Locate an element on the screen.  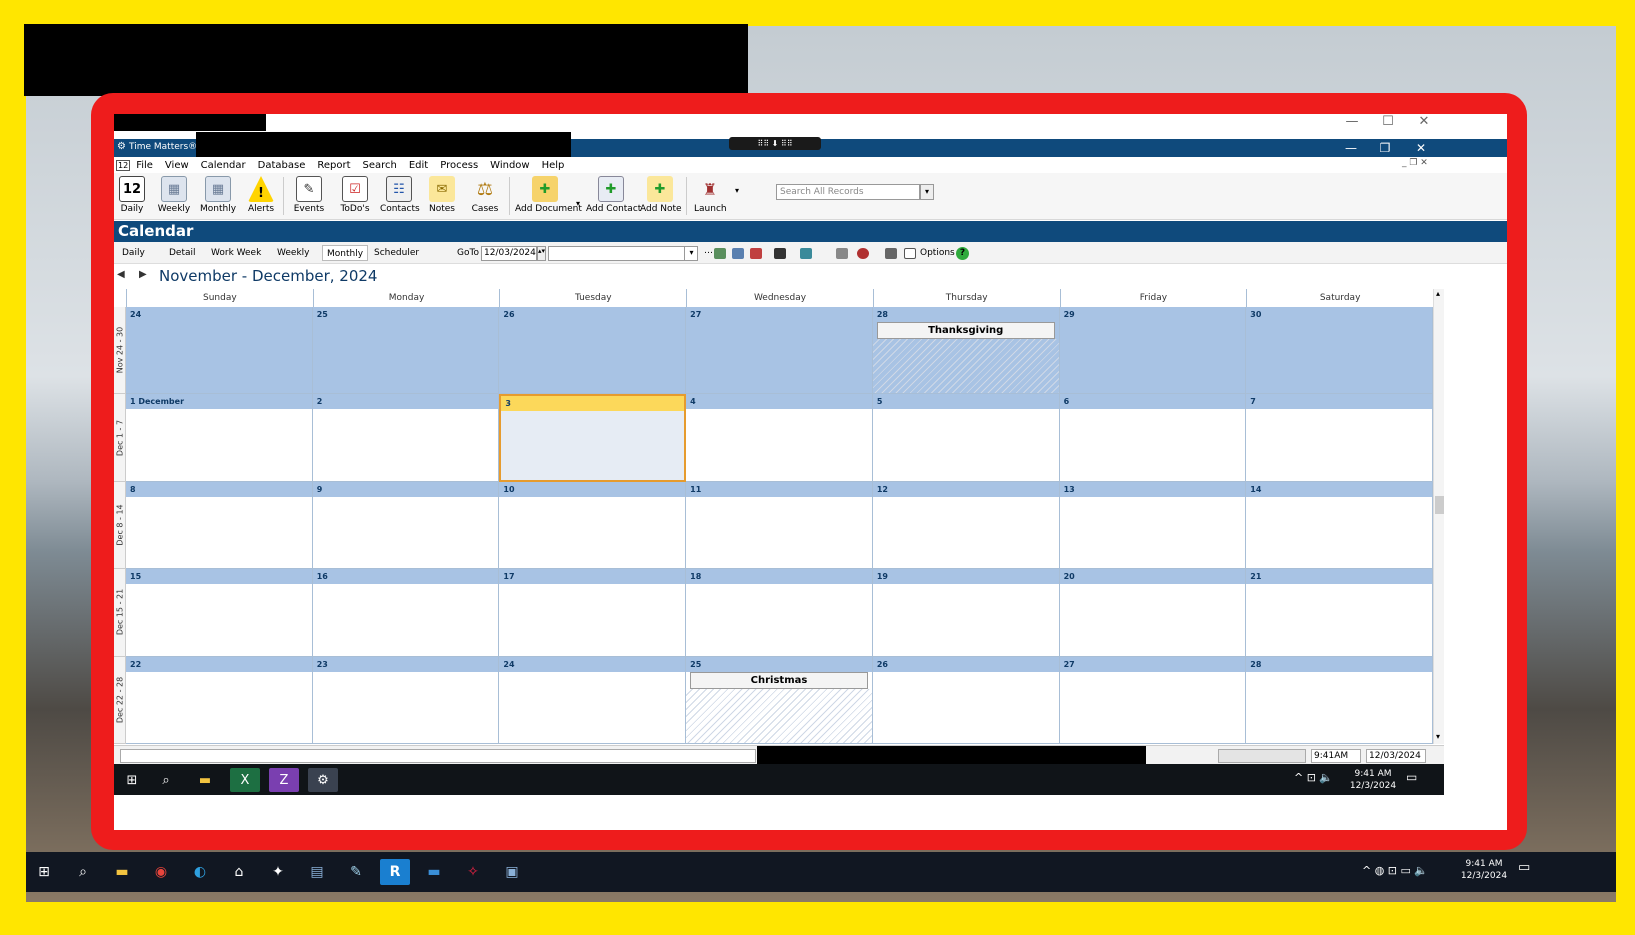
scroll-down-icon: ▾ is located at coordinates (1438, 736).